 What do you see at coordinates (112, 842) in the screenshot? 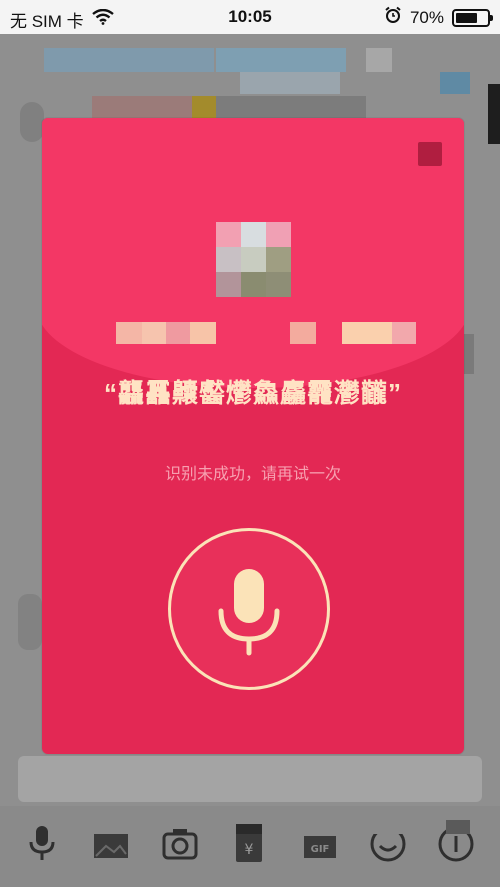
I see `image-icon` at bounding box center [112, 842].